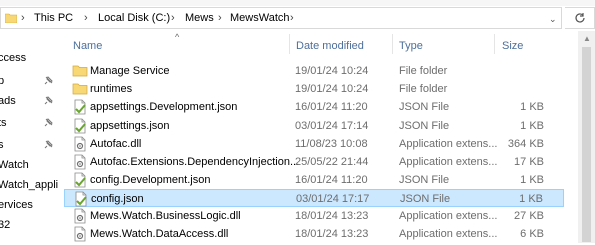 This screenshot has height=245, width=595. Describe the element at coordinates (177, 37) in the screenshot. I see `sort-ascending-icon: ^` at that location.